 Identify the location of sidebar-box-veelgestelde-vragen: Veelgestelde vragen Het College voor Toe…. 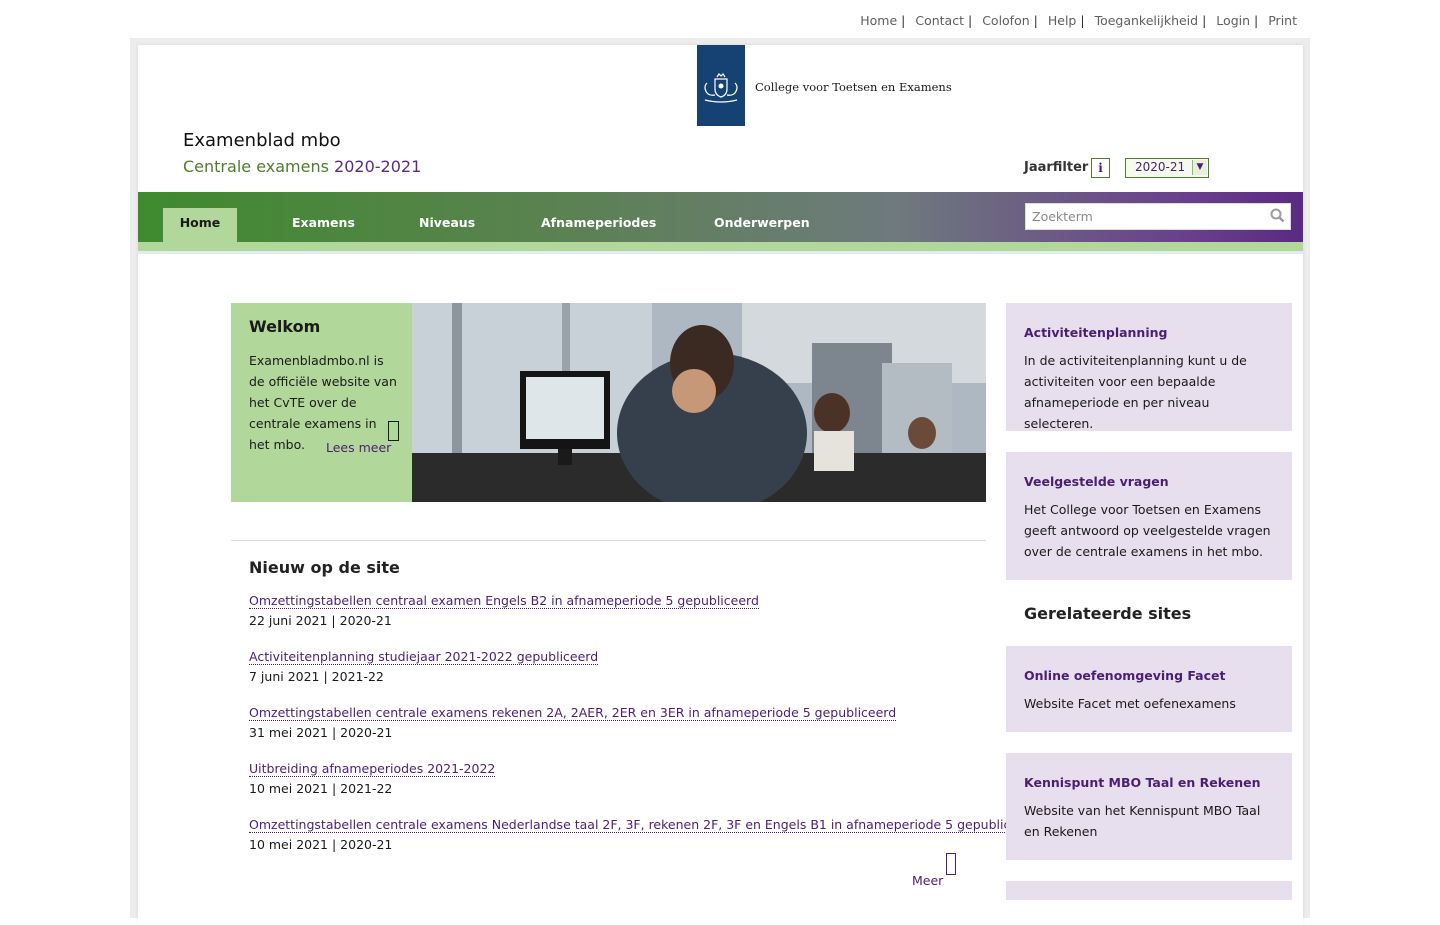
(1149, 516).